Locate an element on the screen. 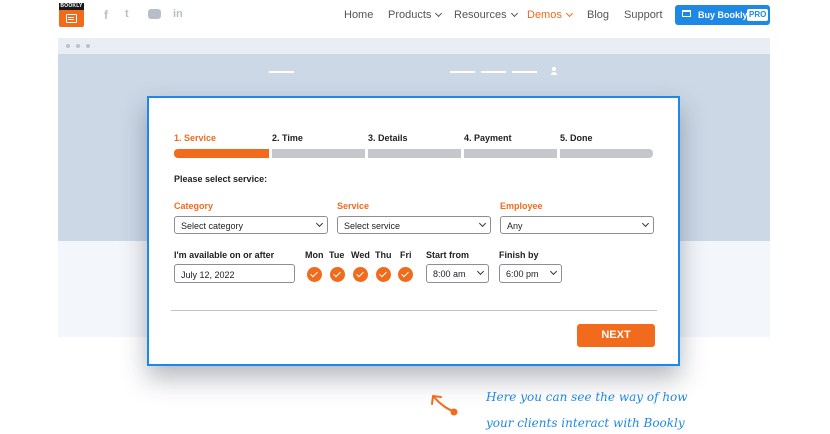  buy-button-label: Buy Bookly is located at coordinates (723, 15).